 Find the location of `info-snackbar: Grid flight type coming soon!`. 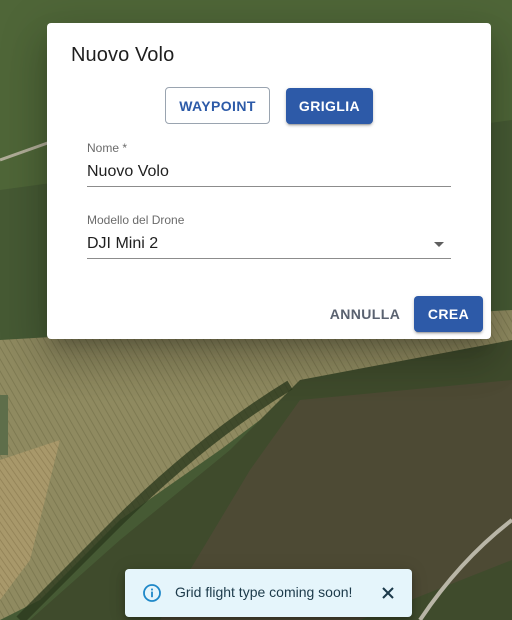

info-snackbar: Grid flight type coming soon! is located at coordinates (268, 593).